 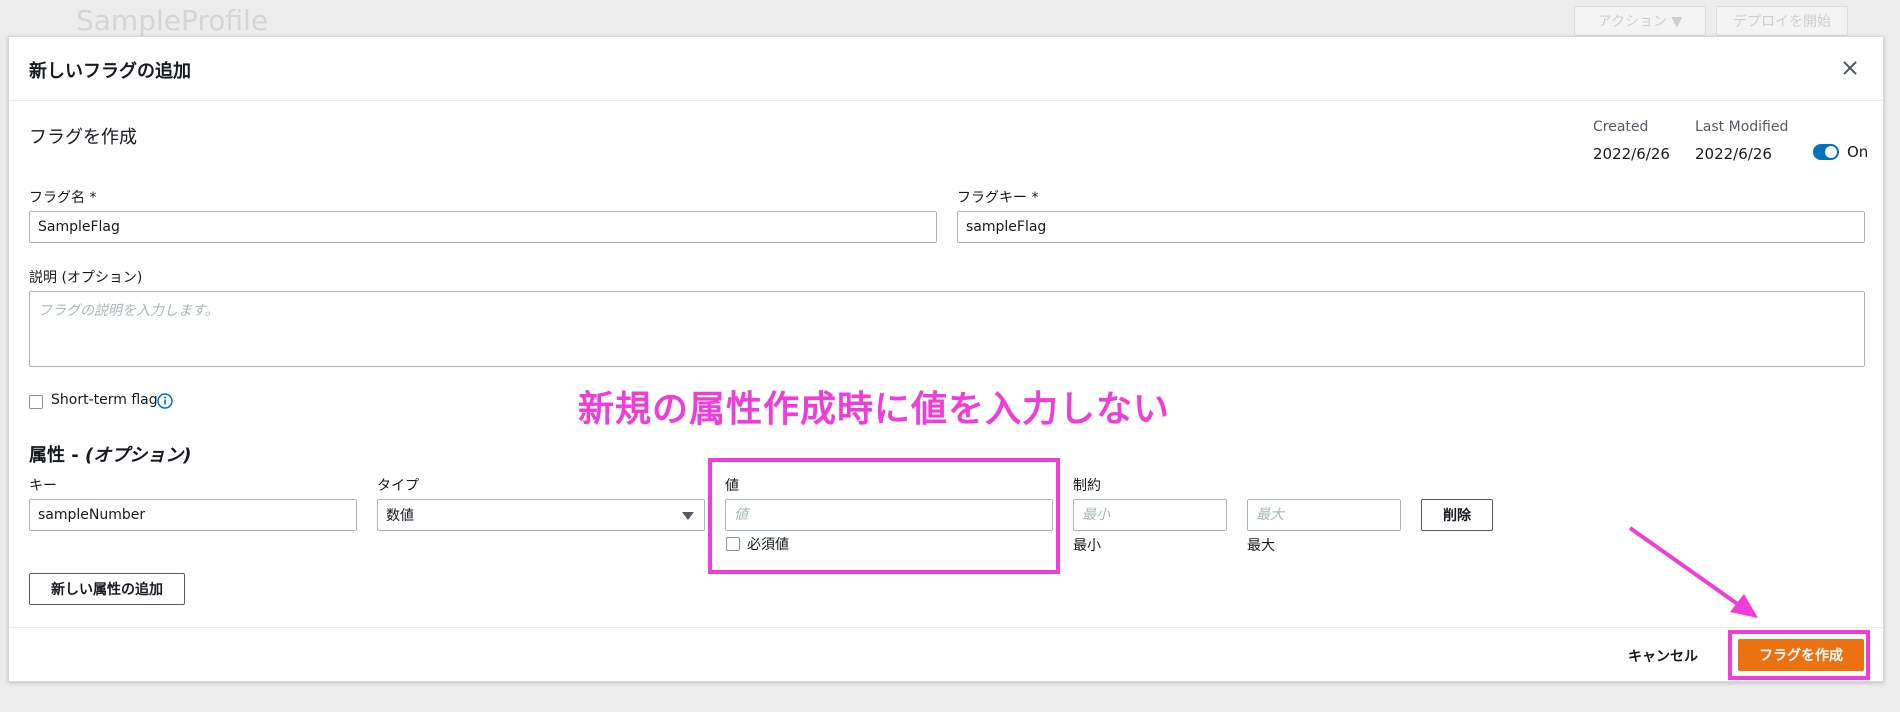 I want to click on modified-info: Last Modified 2022/6/26, so click(x=1741, y=141).